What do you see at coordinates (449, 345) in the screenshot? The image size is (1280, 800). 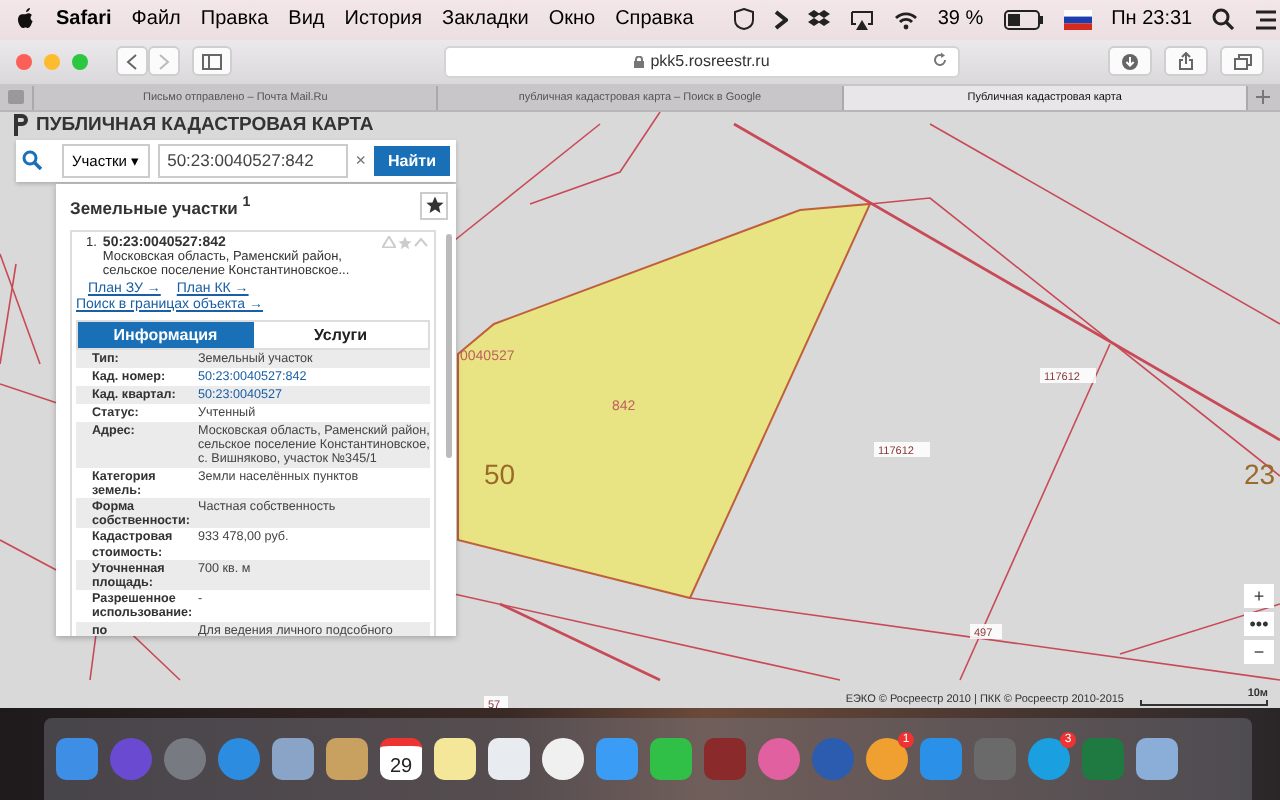 I see `scrollbar` at bounding box center [449, 345].